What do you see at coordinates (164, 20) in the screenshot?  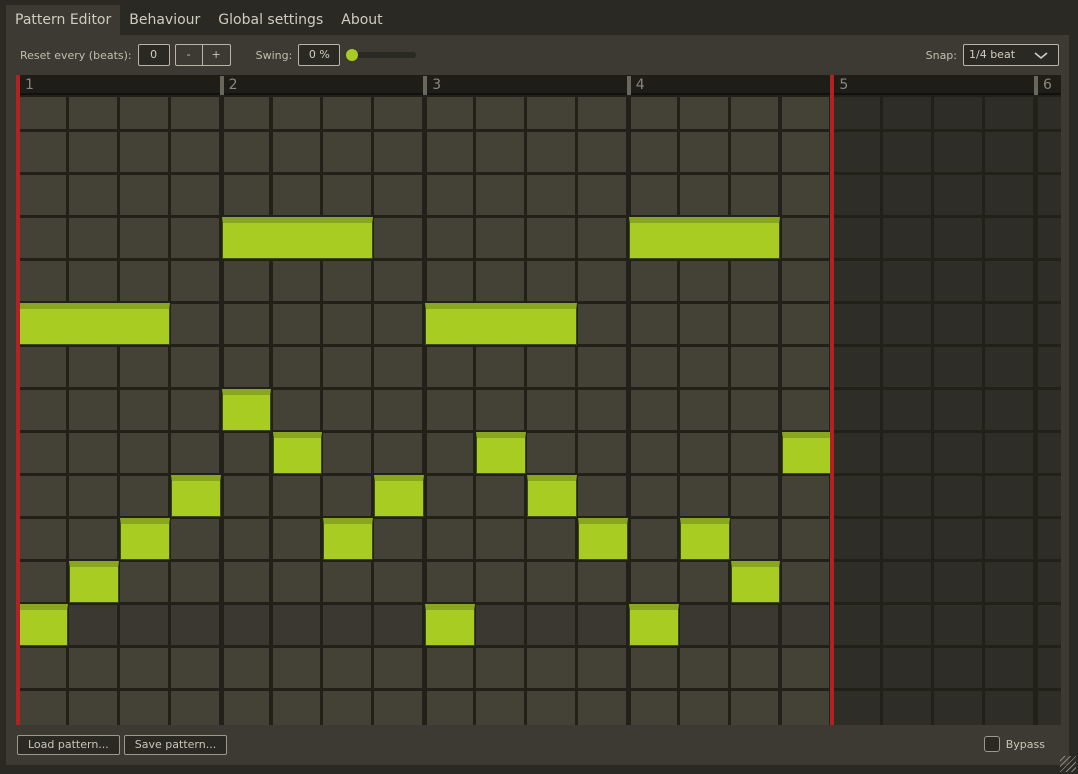 I see `tab-behaviour: Behaviour` at bounding box center [164, 20].